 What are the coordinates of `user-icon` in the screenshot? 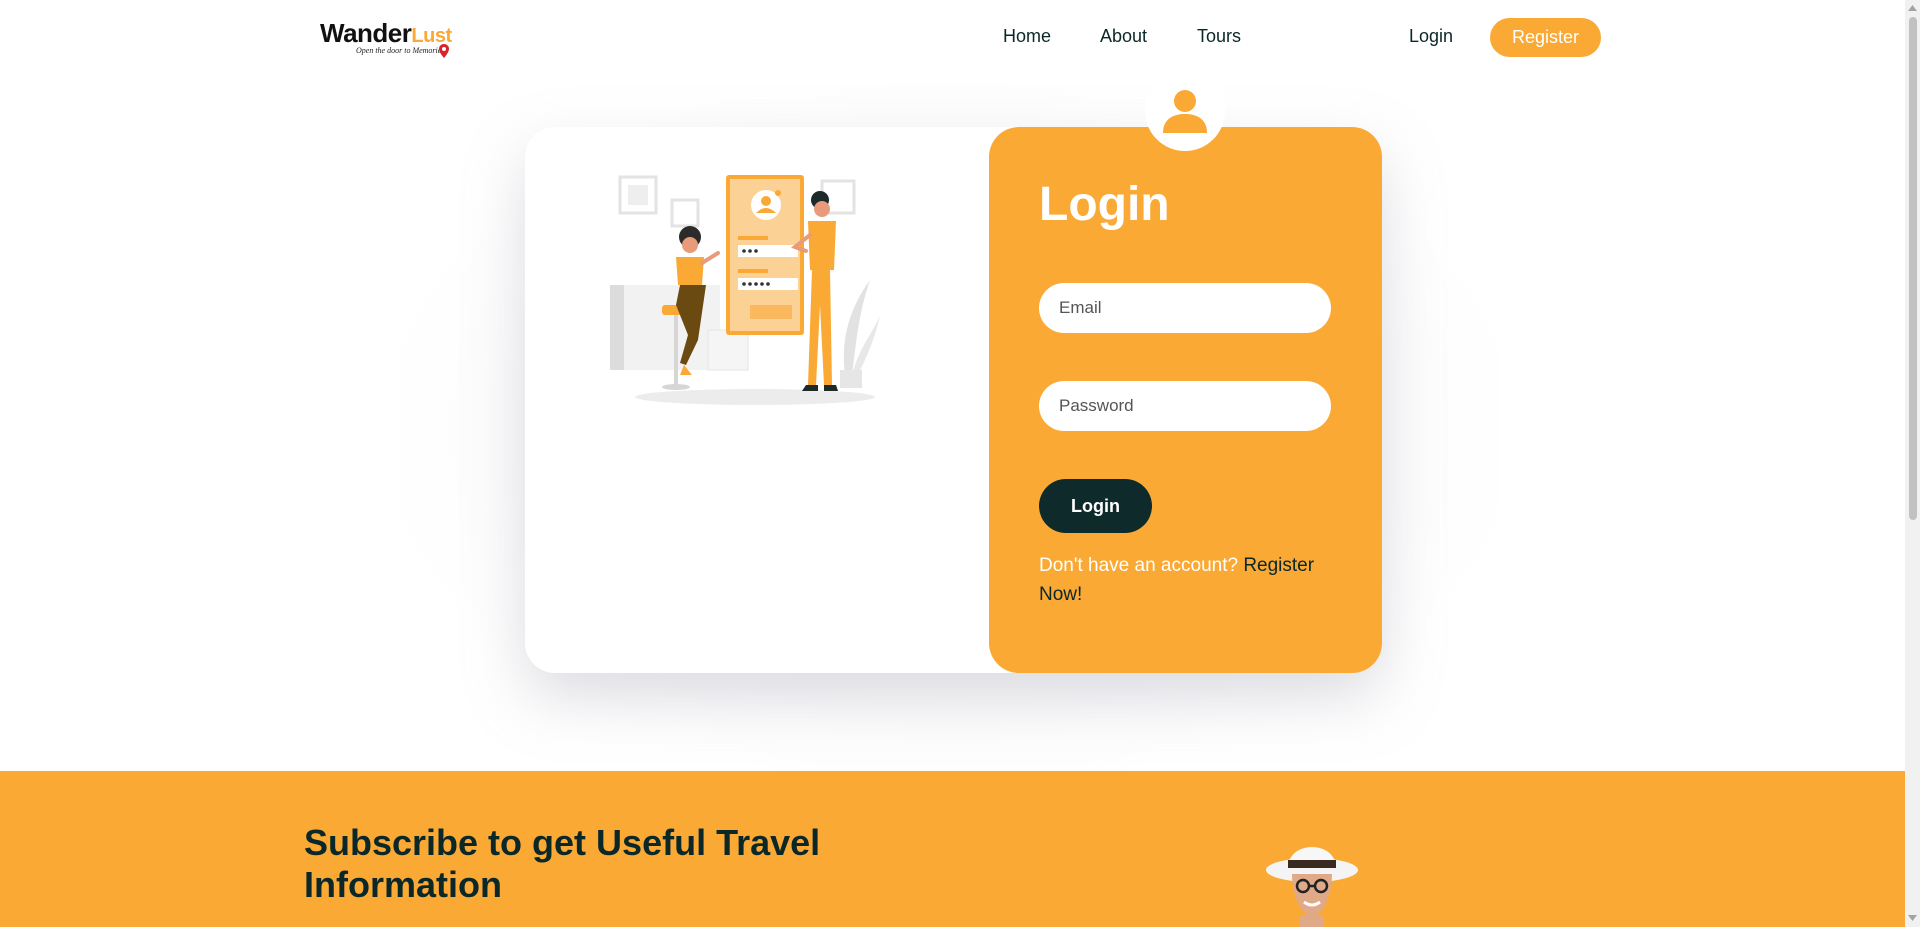 It's located at (1185, 111).